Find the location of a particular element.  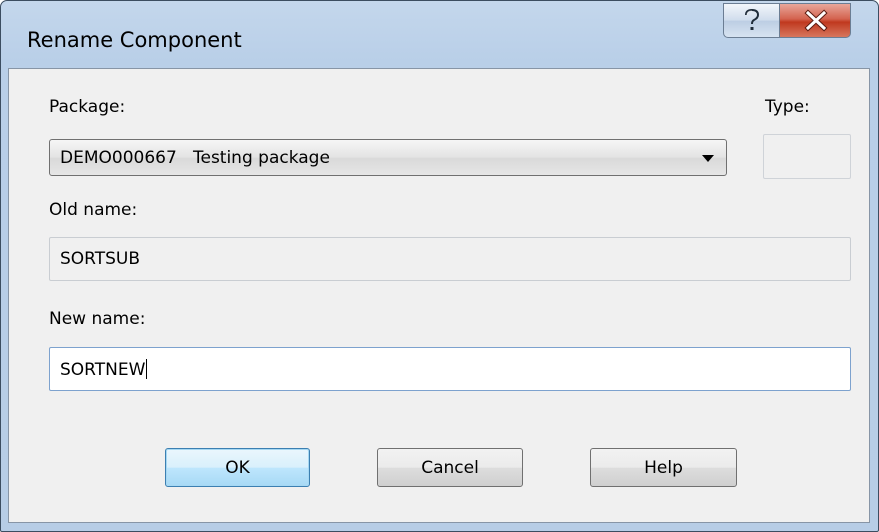

title-bar: Rename Component is located at coordinates (439, 39).